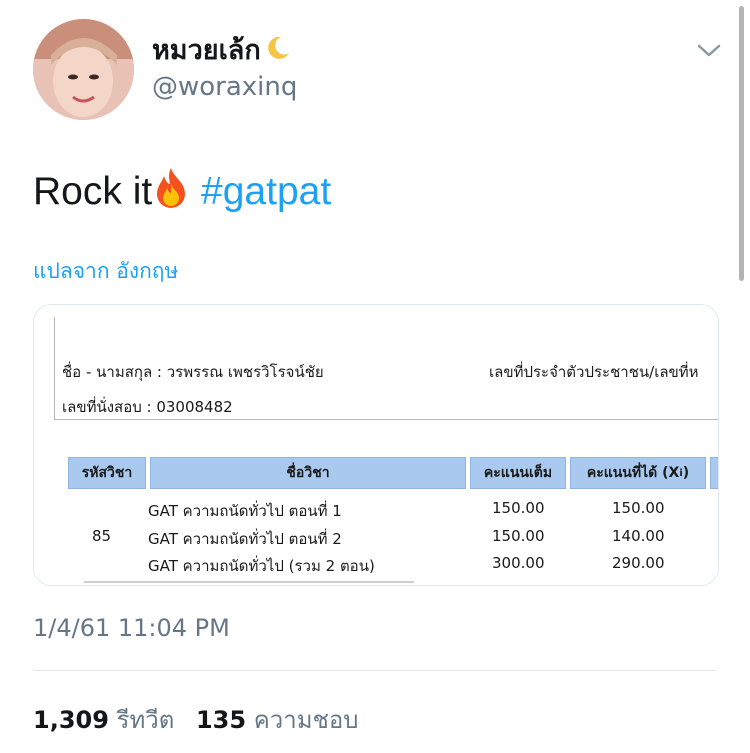 Image resolution: width=750 pixels, height=753 pixels. I want to click on display-name-text: หมวยเล้ก, so click(206, 50).